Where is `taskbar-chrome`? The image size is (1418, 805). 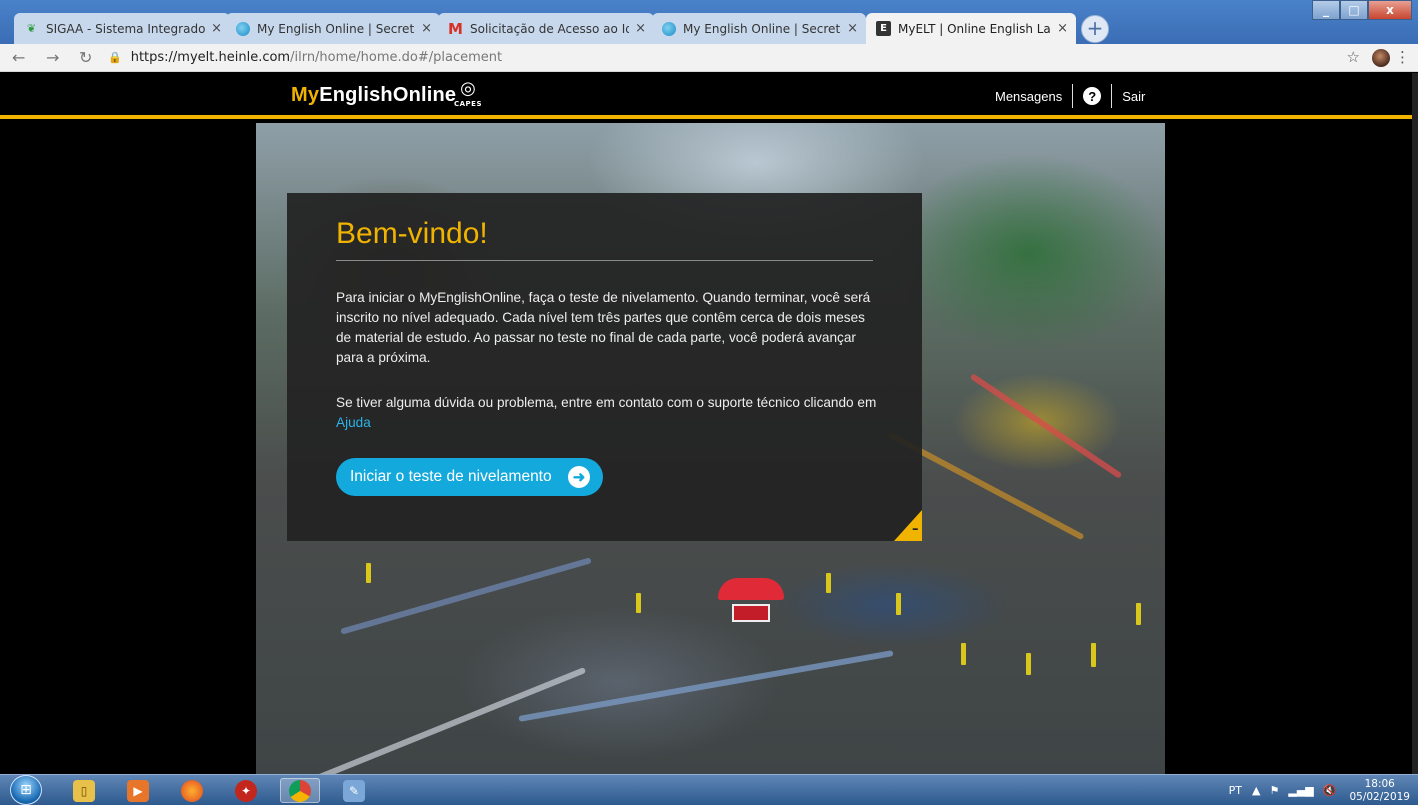
taskbar-chrome is located at coordinates (300, 790).